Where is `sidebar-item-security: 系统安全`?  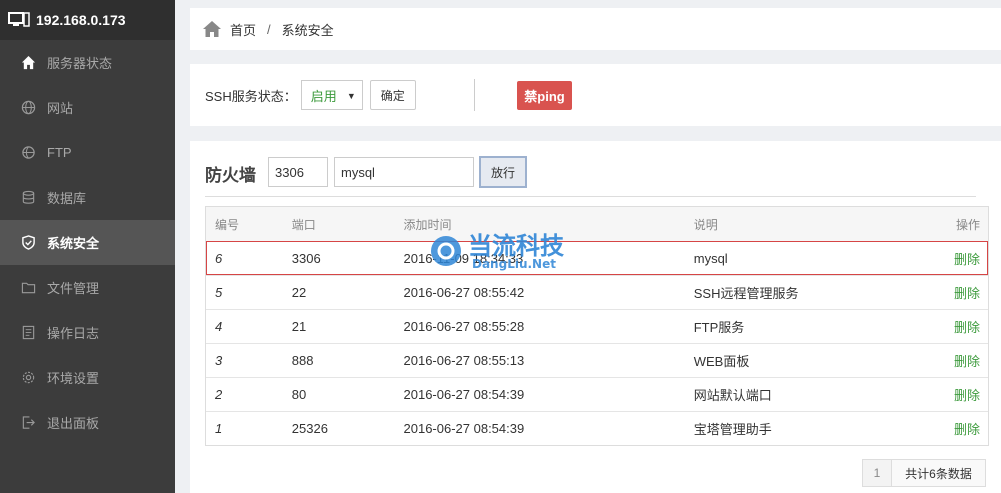
sidebar-item-security: 系统安全 is located at coordinates (87, 242).